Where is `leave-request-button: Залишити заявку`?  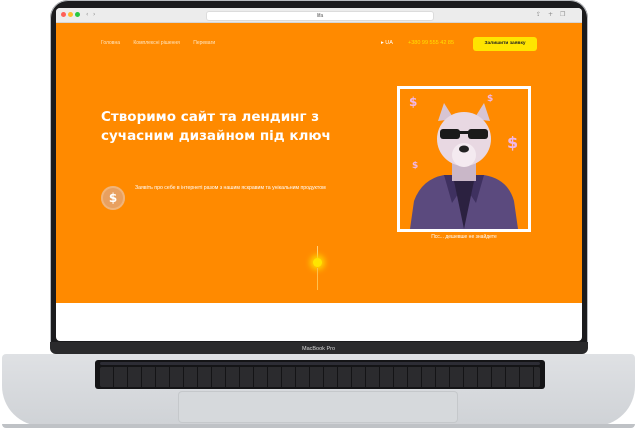
leave-request-button: Залишити заявку is located at coordinates (505, 44).